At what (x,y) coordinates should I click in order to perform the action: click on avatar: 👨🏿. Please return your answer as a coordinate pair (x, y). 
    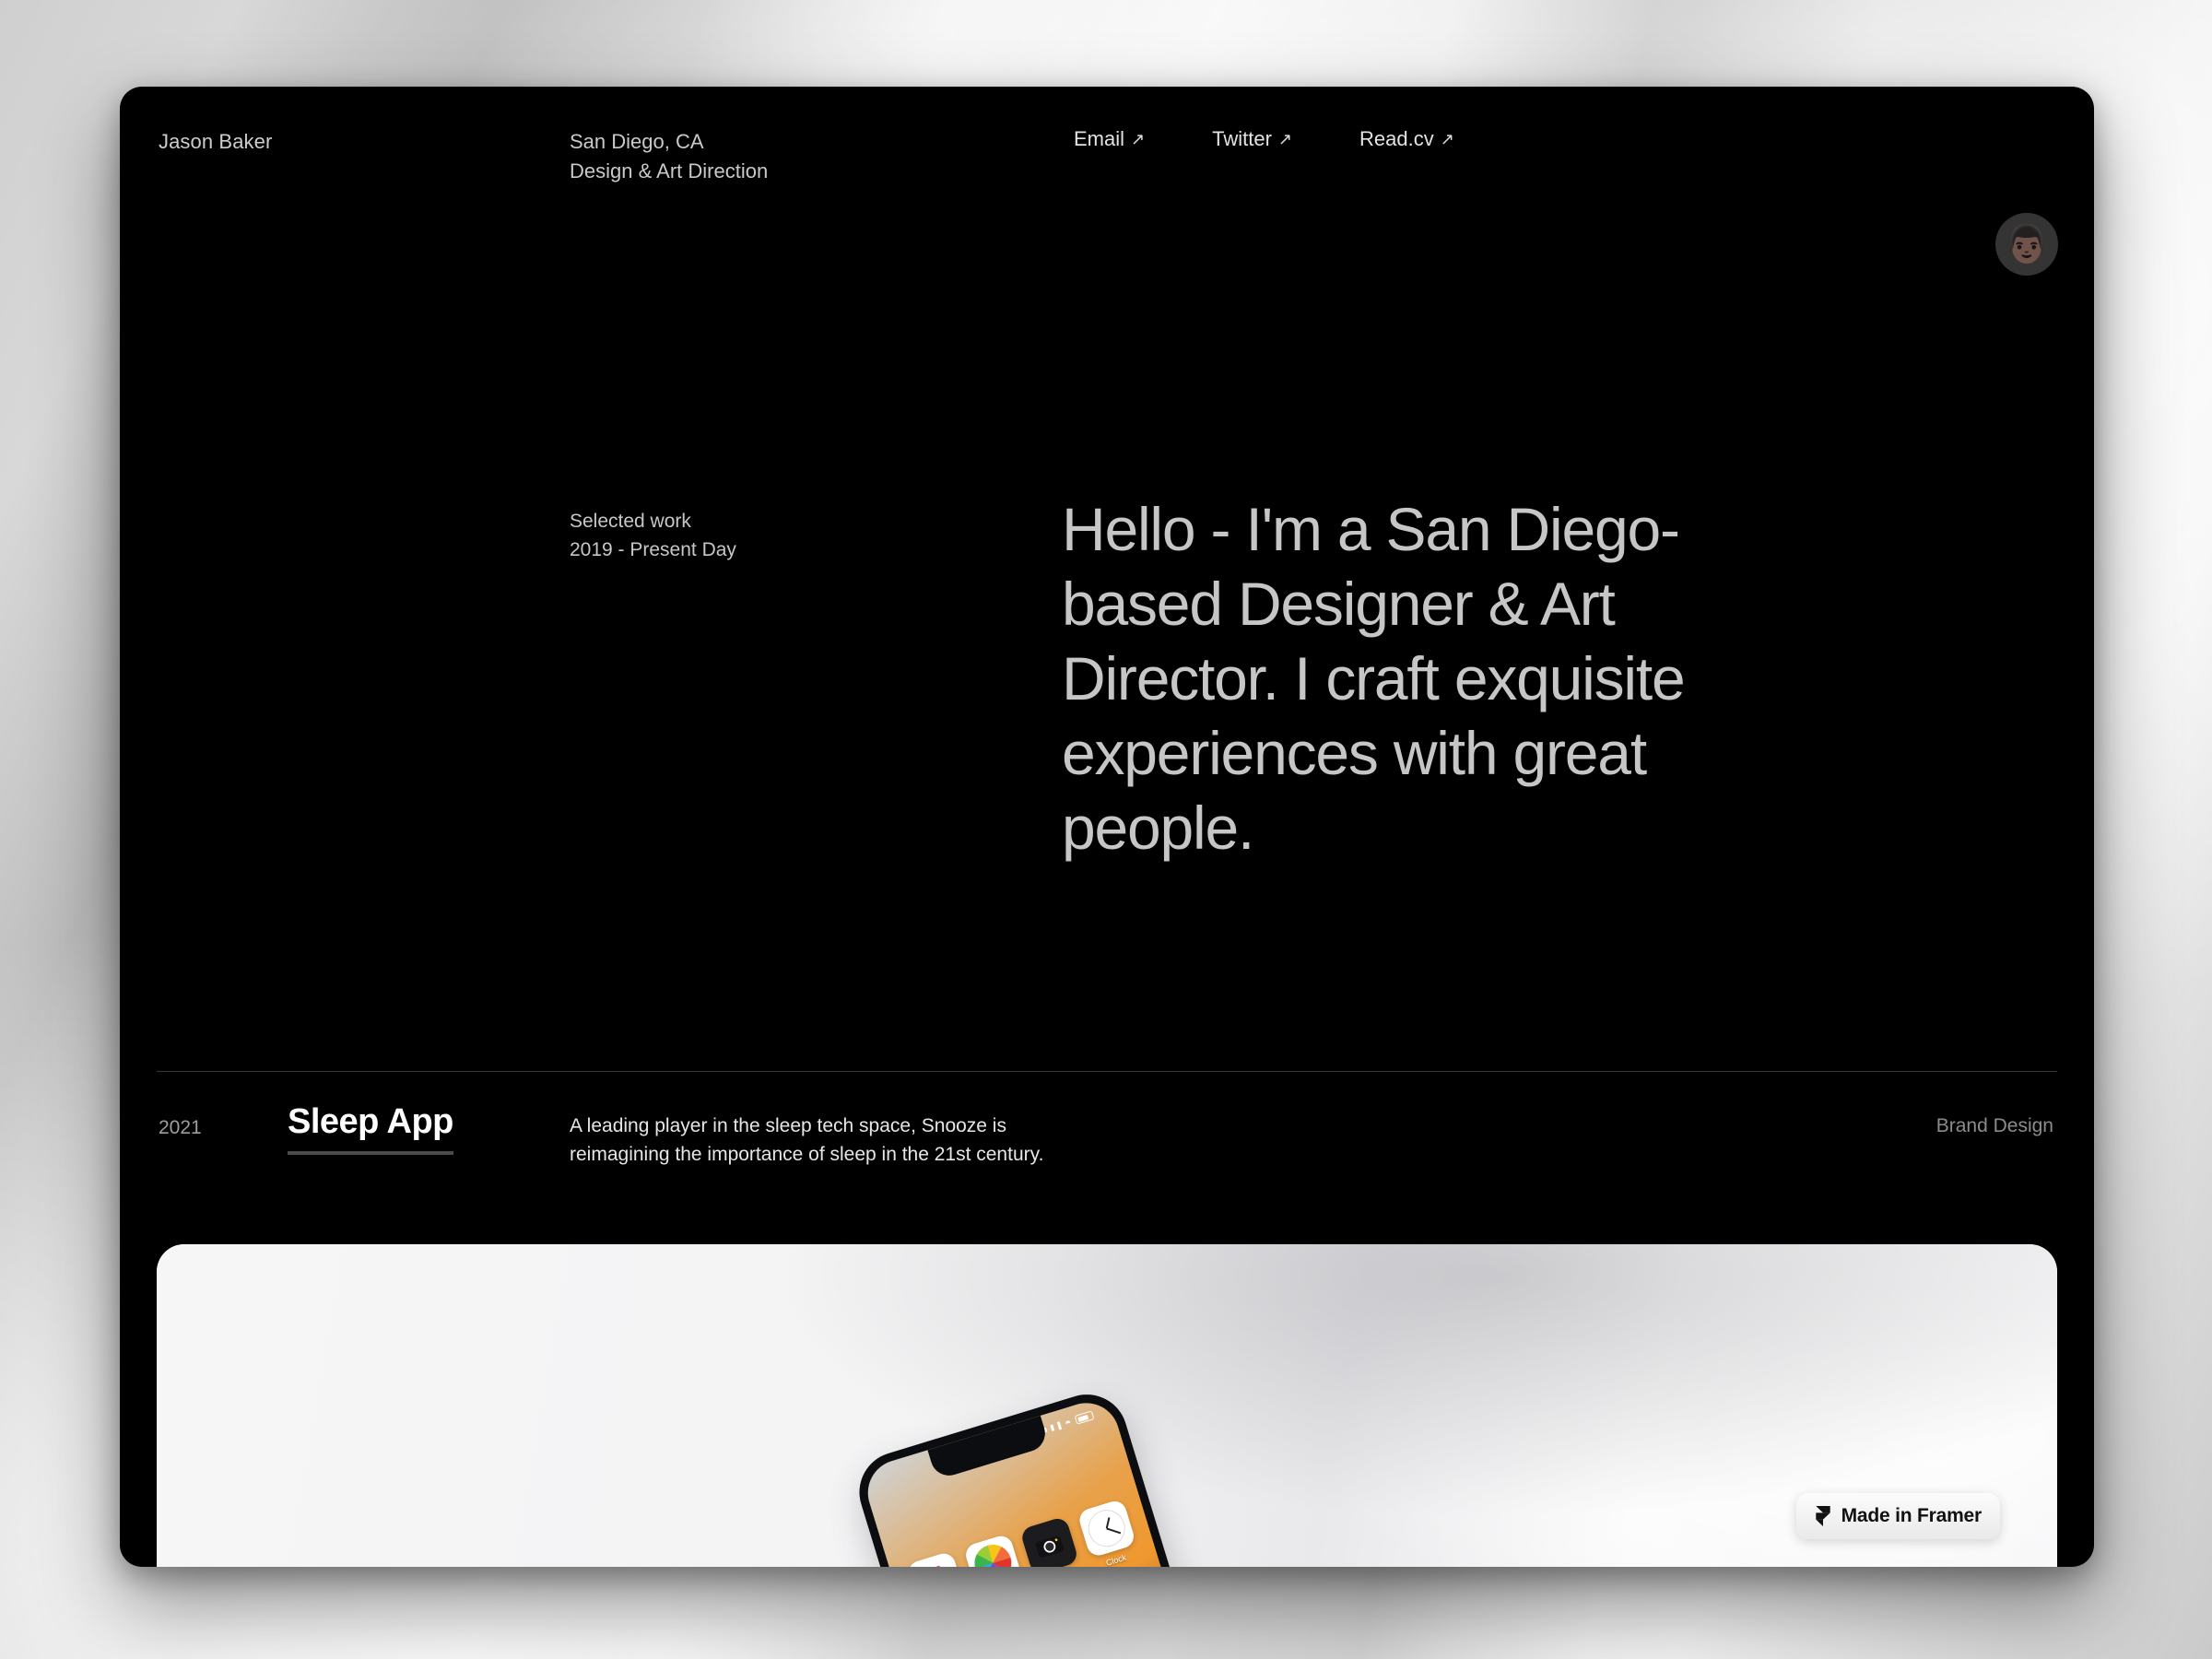
    Looking at the image, I should click on (2026, 244).